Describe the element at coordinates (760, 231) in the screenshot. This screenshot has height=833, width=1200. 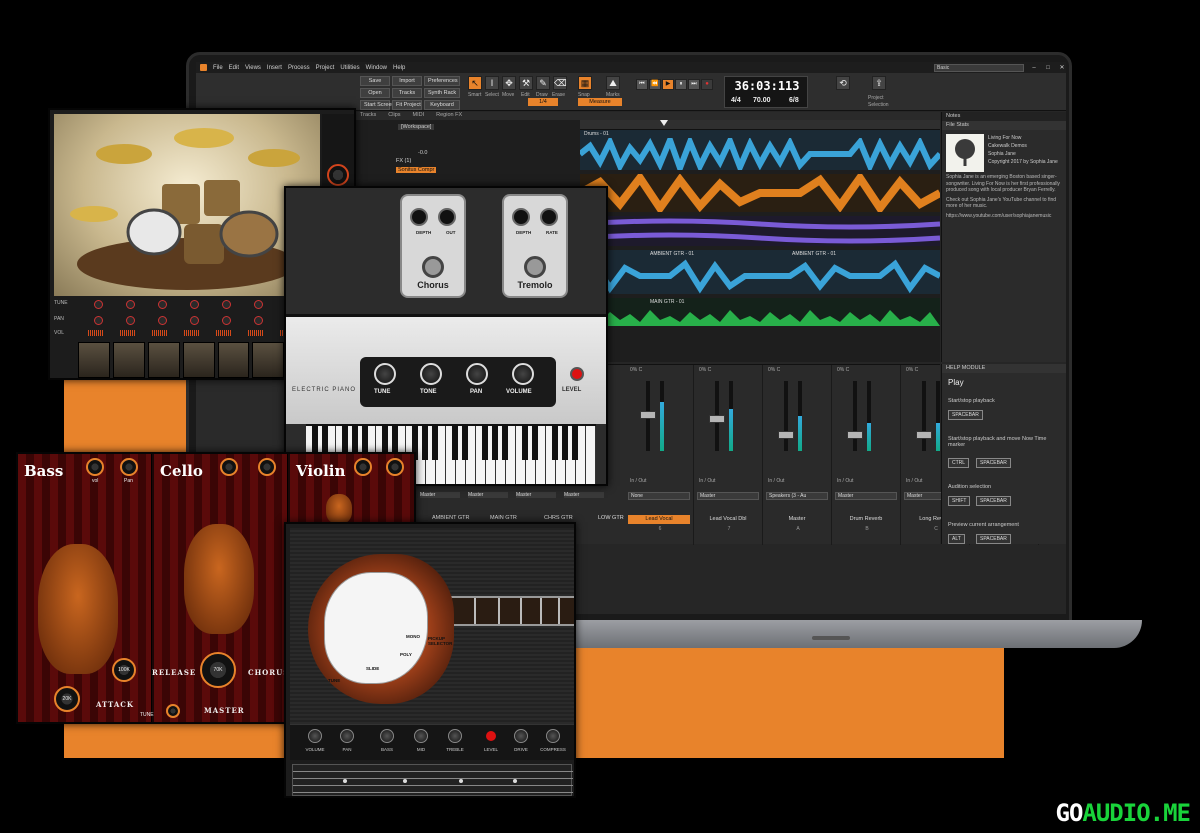
I see `clip-synth-purple` at that location.